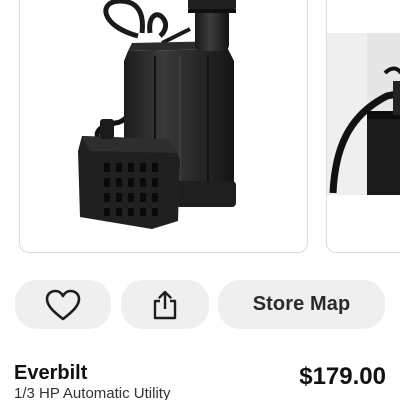 Image resolution: width=400 pixels, height=400 pixels. I want to click on product-description: 1/3 HP Automatic Utility, so click(92, 392).